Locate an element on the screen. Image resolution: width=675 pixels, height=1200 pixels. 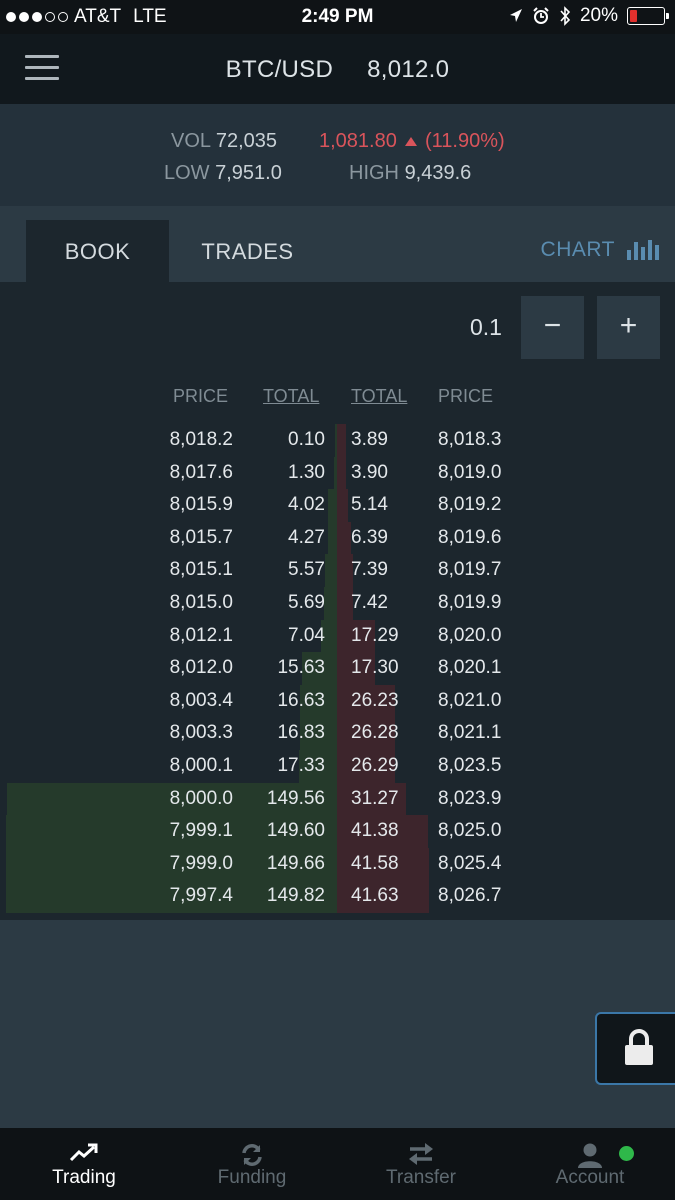
bid-total: 149.82 is located at coordinates (282, 896).